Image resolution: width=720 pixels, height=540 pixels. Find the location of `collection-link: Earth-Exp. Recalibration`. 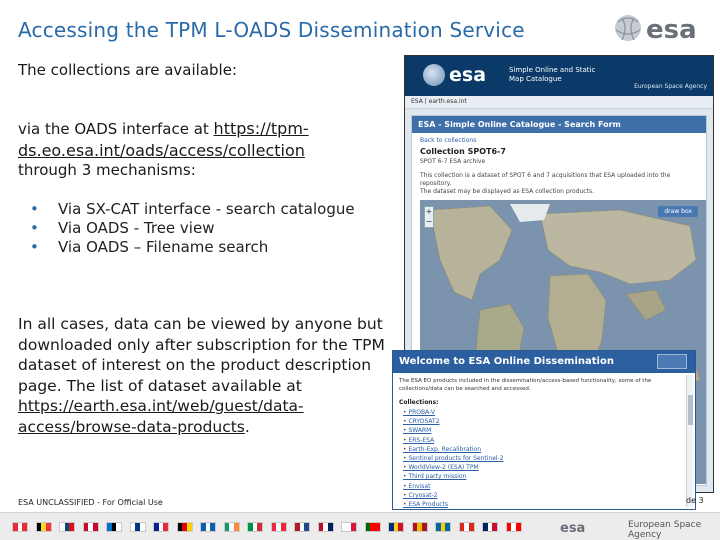

collection-link: Earth-Exp. Recalibration is located at coordinates (546, 449).